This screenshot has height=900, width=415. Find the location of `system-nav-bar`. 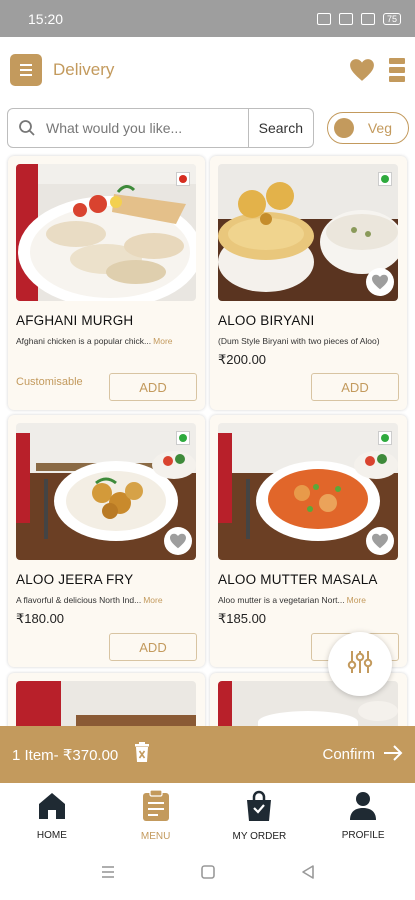

system-nav-bar is located at coordinates (207, 874).